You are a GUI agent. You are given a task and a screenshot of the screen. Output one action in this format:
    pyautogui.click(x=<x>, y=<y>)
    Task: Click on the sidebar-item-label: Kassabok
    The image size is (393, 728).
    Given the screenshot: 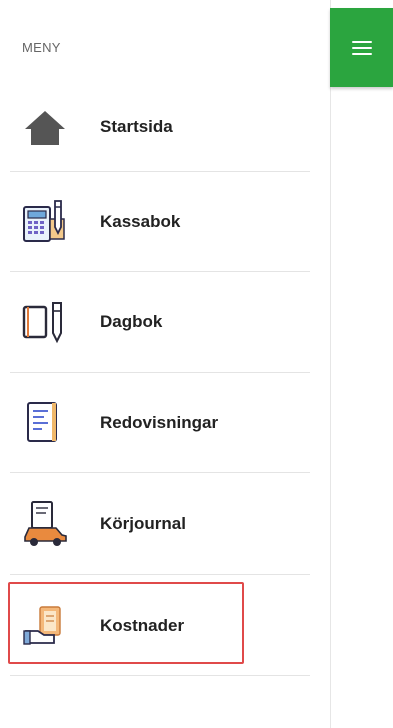 What is the action you would take?
    pyautogui.click(x=140, y=221)
    